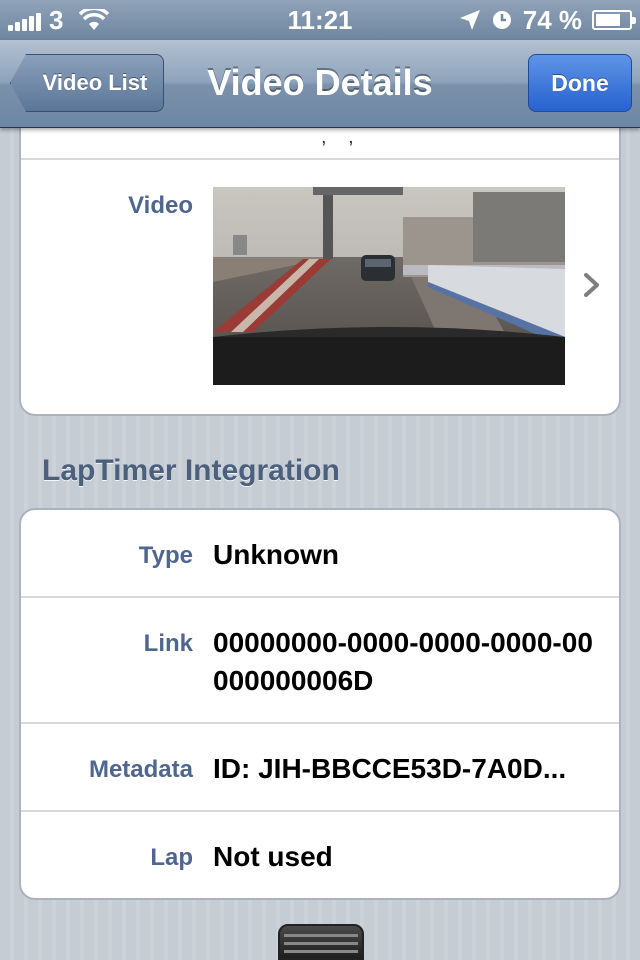  What do you see at coordinates (171, 857) in the screenshot?
I see `lap-label: Lap` at bounding box center [171, 857].